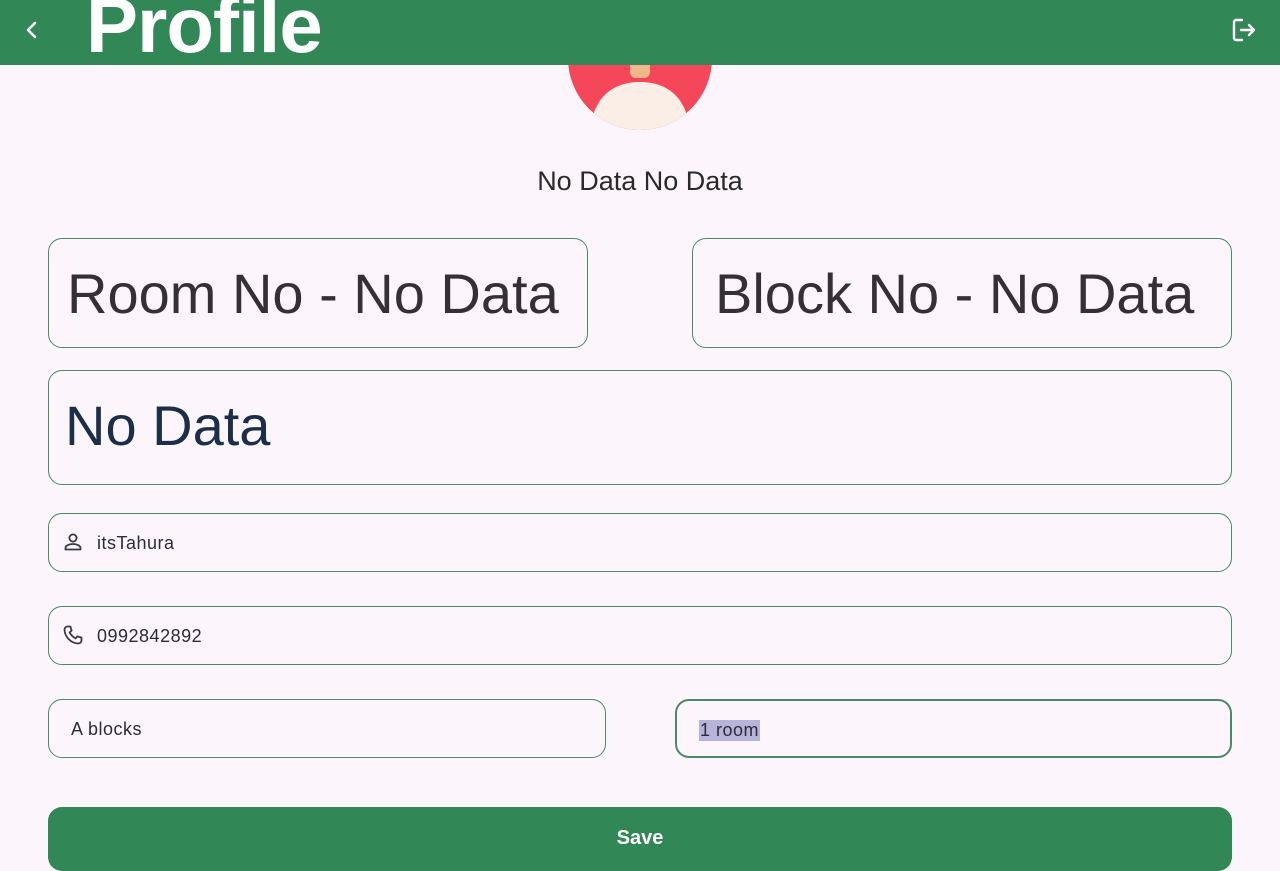 Image resolution: width=1280 pixels, height=871 pixels. What do you see at coordinates (168, 425) in the screenshot?
I see `info-text: No Data` at bounding box center [168, 425].